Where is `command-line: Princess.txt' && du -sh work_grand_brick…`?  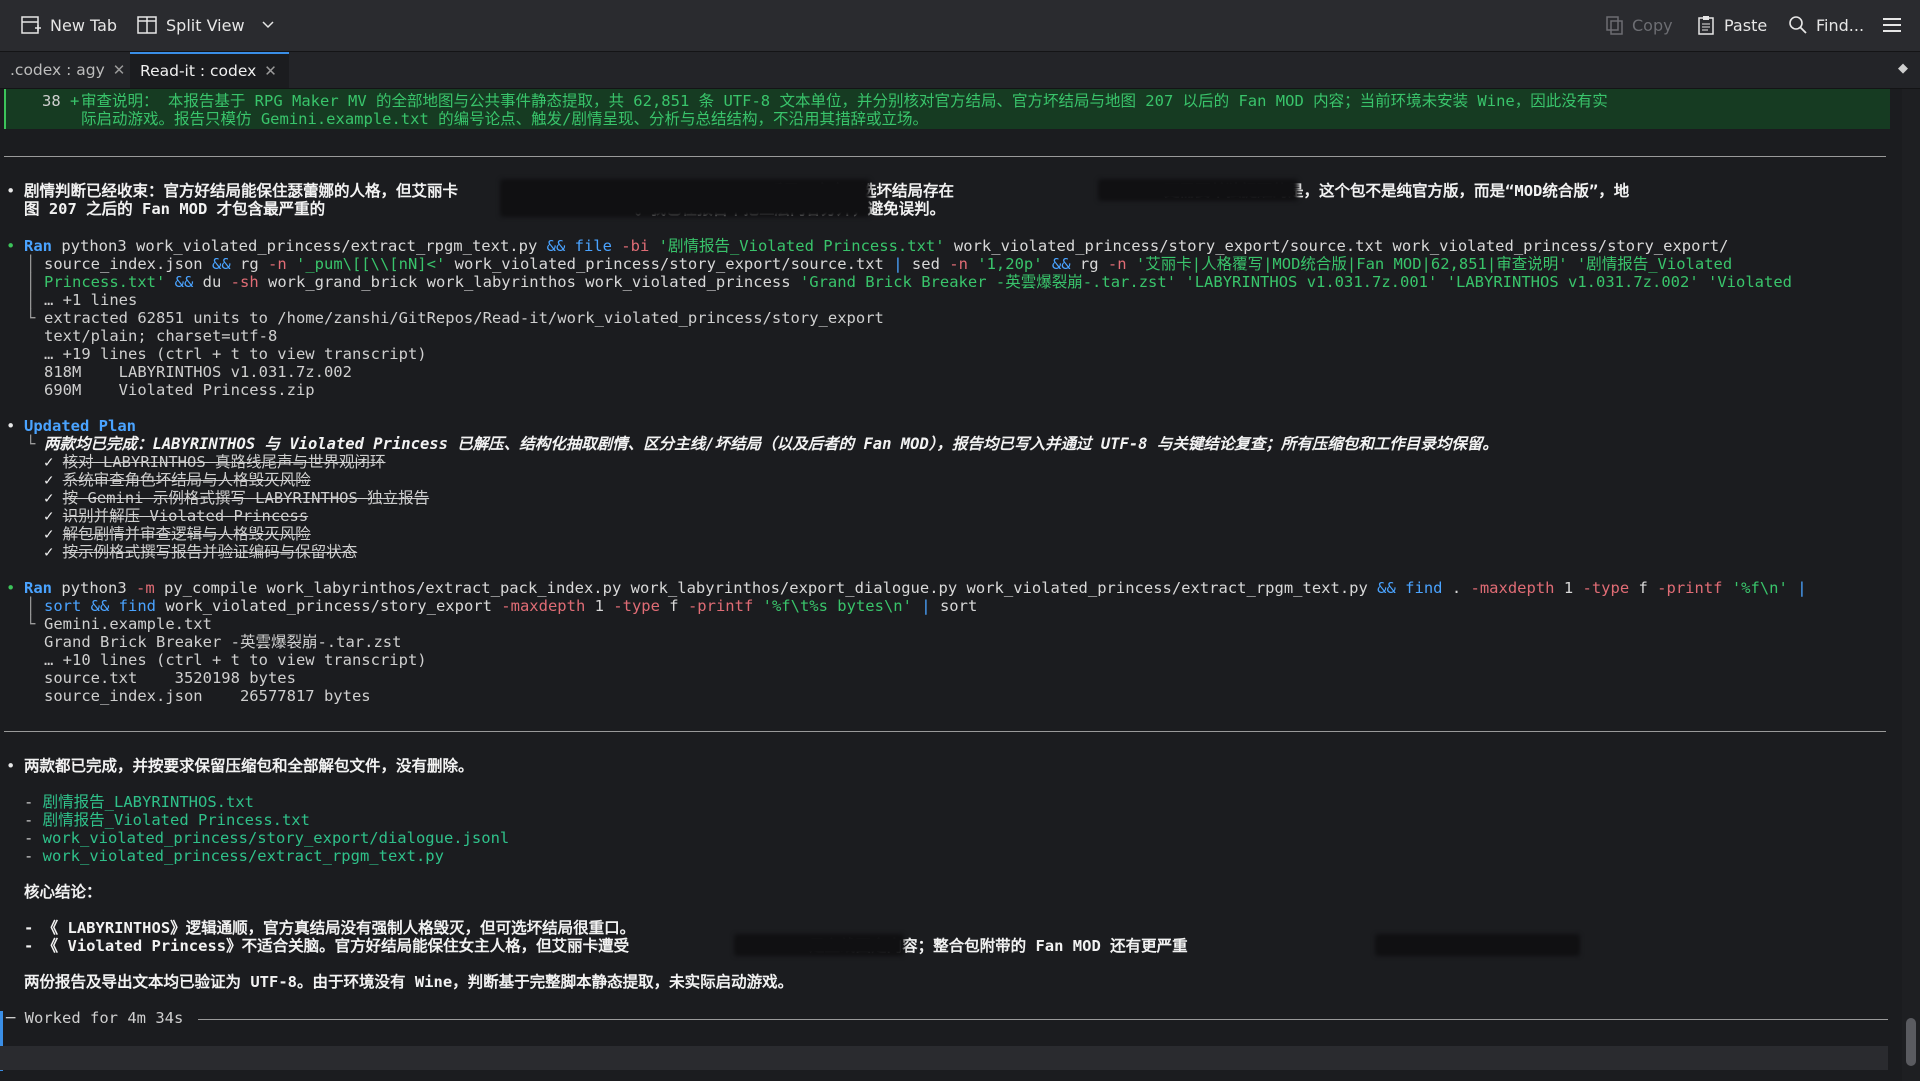
command-line: Princess.txt' && du -sh work_grand_brick… is located at coordinates (918, 282).